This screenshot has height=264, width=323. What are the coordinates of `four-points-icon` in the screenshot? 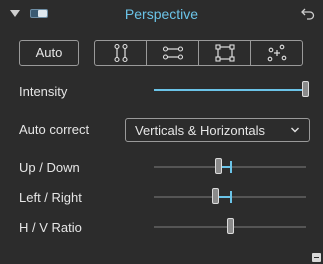 It's located at (276, 53).